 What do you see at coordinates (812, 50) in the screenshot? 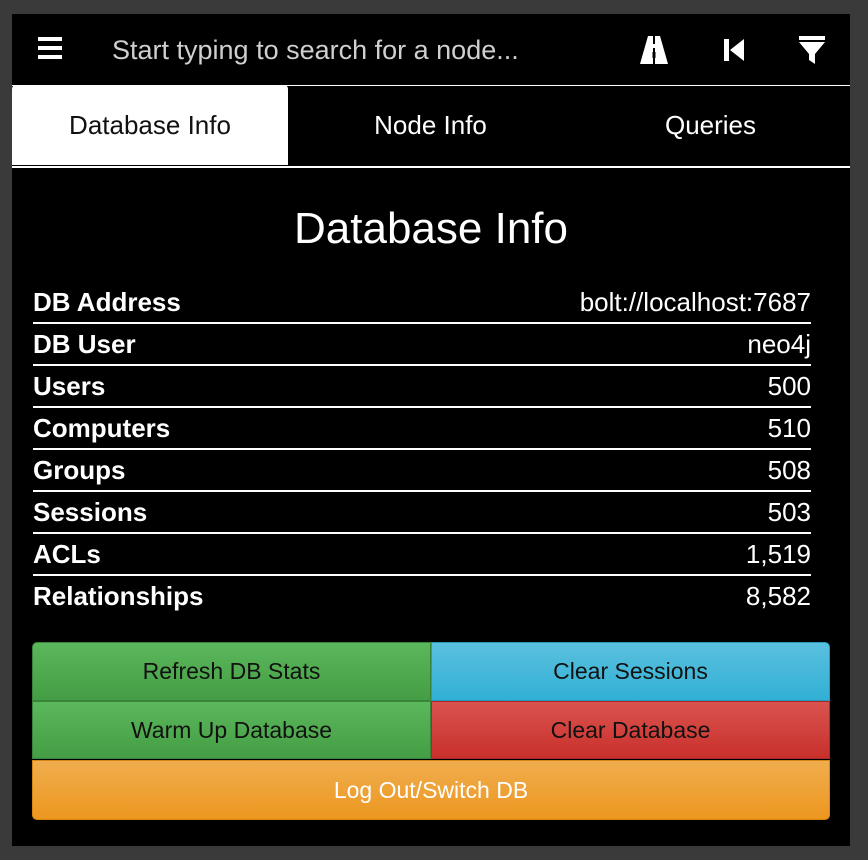
I see `filter-icon` at bounding box center [812, 50].